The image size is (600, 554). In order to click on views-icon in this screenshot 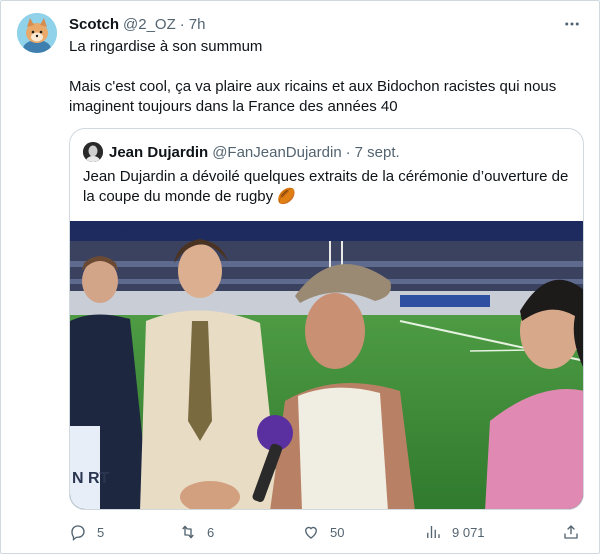, I will do `click(433, 532)`.